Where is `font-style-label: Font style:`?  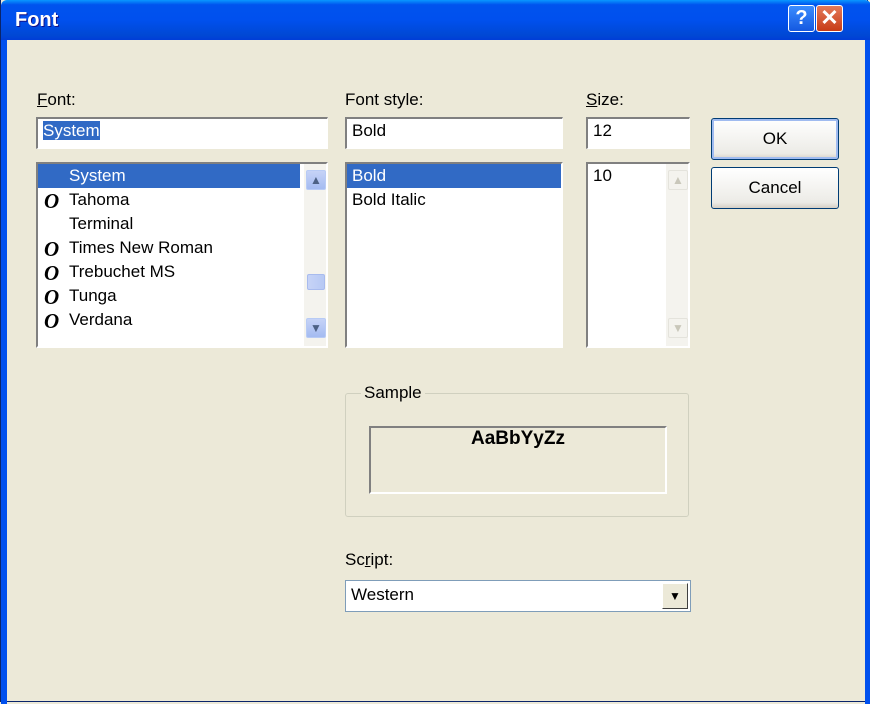
font-style-label: Font style: is located at coordinates (384, 99).